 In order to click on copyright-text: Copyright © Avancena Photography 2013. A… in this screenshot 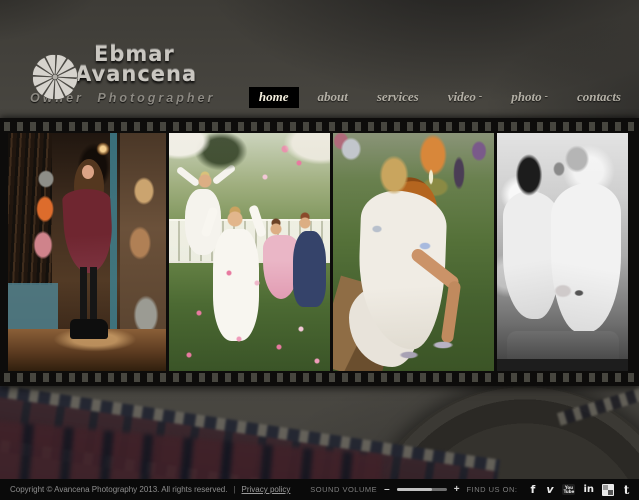, I will do `click(119, 489)`.